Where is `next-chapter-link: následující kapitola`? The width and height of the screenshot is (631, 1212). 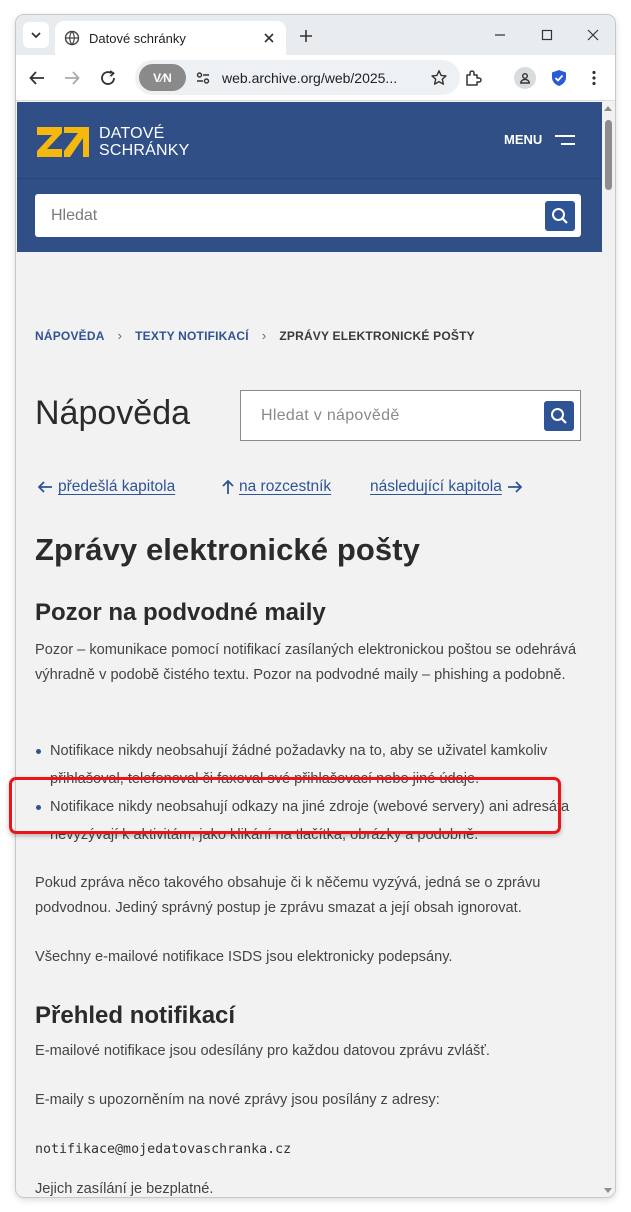
next-chapter-link: následující kapitola is located at coordinates (446, 487).